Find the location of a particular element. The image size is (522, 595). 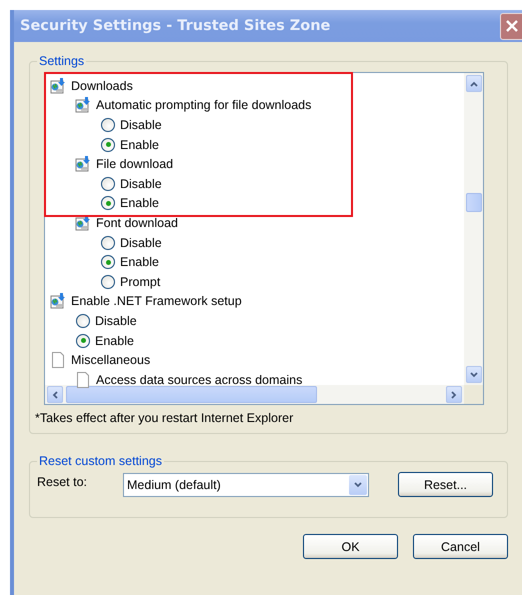

horizontal-scrollbar is located at coordinates (254, 394).